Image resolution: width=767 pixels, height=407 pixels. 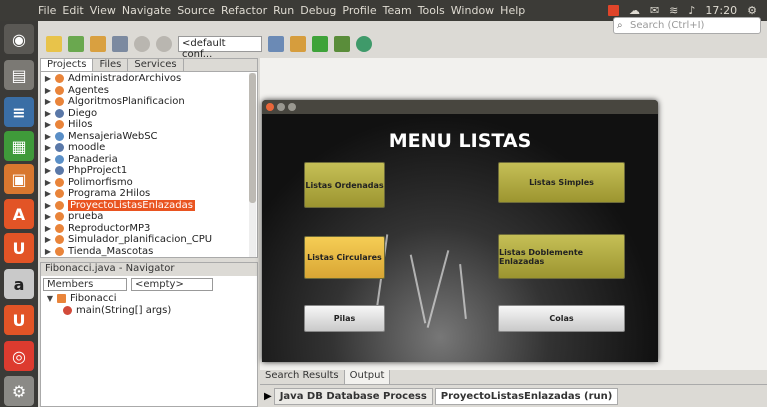 What do you see at coordinates (397, 10) in the screenshot?
I see `menu-team: Team` at bounding box center [397, 10].